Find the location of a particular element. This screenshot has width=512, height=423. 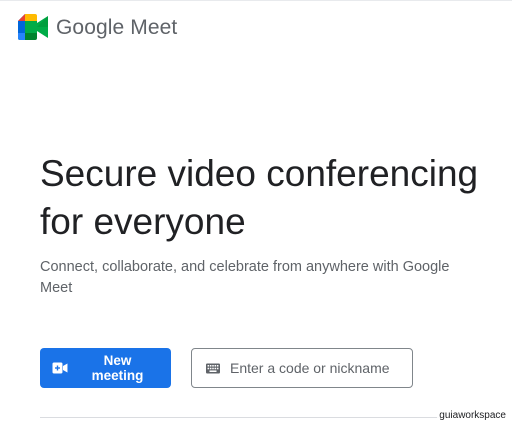

new-meeting-label: New meeting is located at coordinates (117, 368).